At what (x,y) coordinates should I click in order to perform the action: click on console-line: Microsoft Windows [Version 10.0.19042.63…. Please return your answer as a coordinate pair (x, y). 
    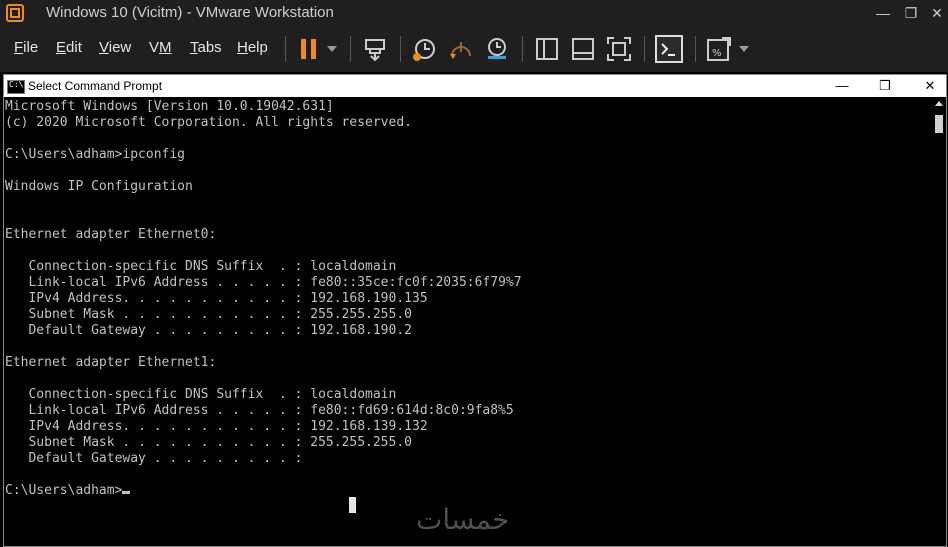
    Looking at the image, I should click on (169, 106).